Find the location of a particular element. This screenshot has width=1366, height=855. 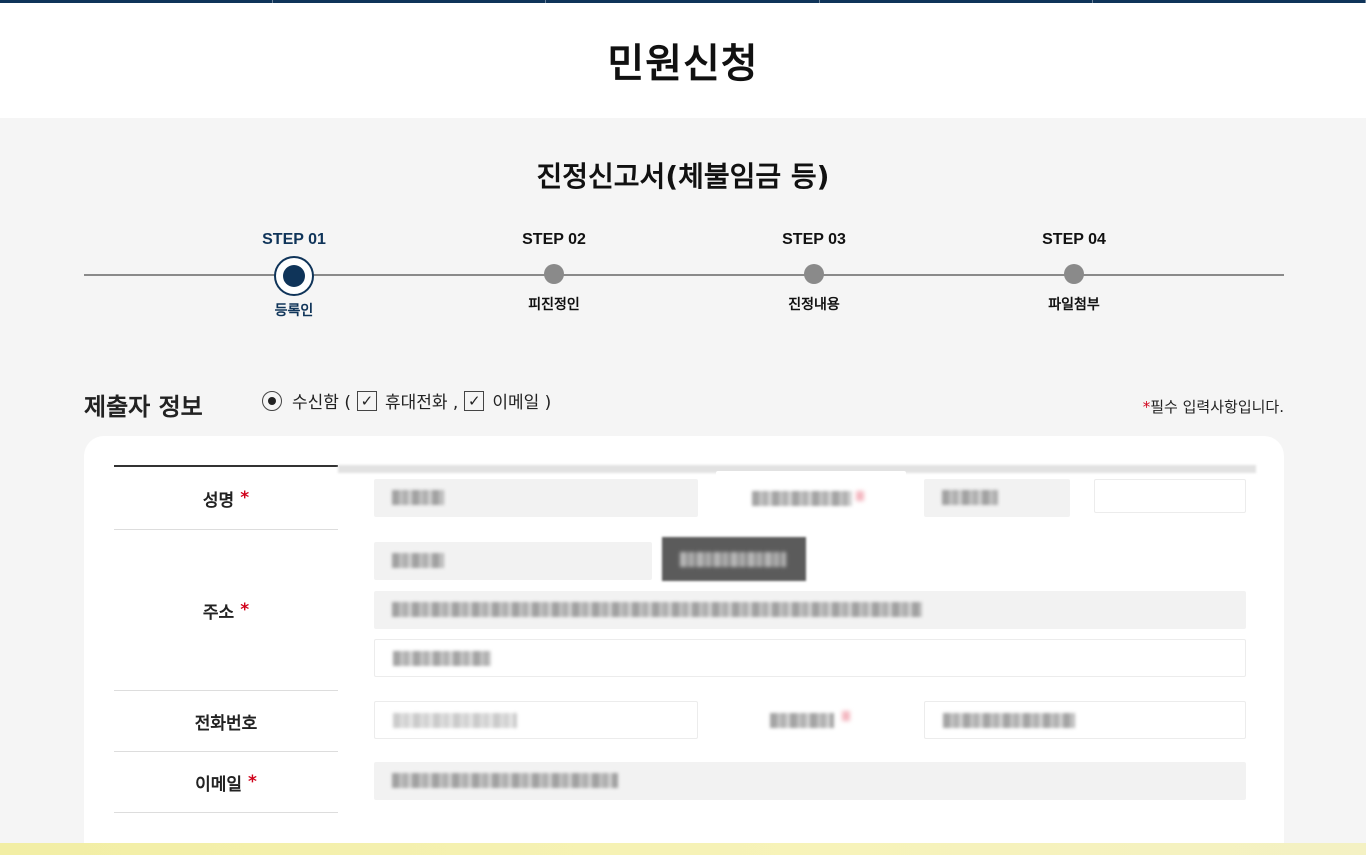

name-label: 성명 * is located at coordinates (226, 498).